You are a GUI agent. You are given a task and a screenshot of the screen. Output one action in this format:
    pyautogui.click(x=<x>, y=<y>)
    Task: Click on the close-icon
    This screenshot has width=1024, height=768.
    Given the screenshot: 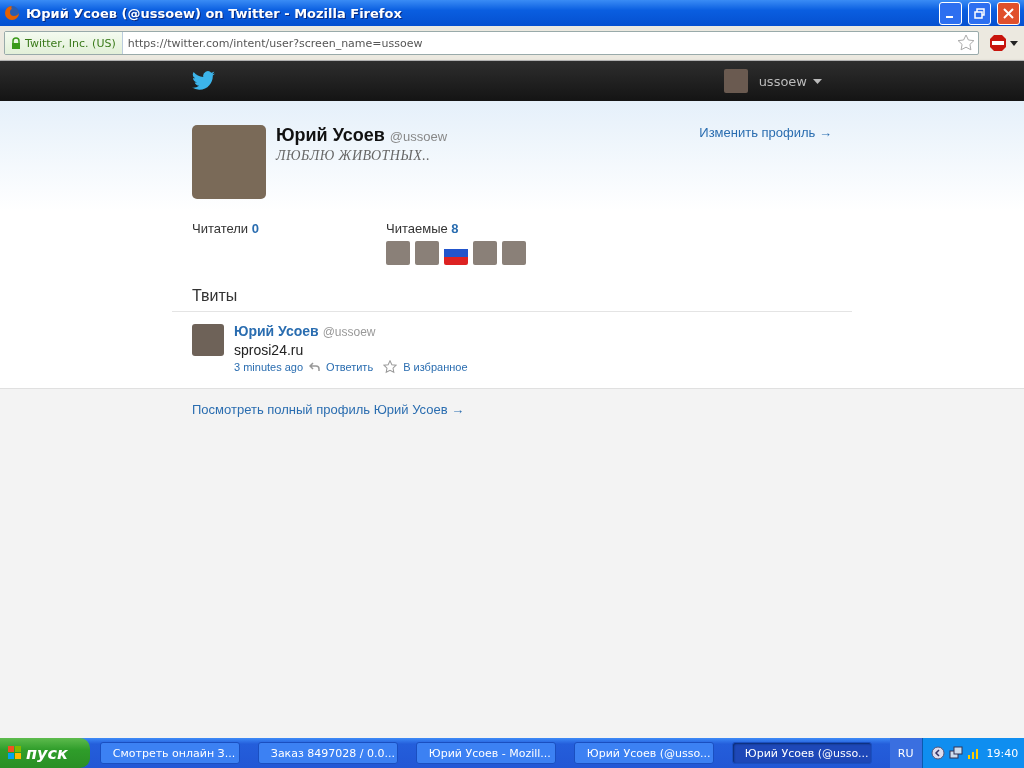 What is the action you would take?
    pyautogui.click(x=1008, y=13)
    